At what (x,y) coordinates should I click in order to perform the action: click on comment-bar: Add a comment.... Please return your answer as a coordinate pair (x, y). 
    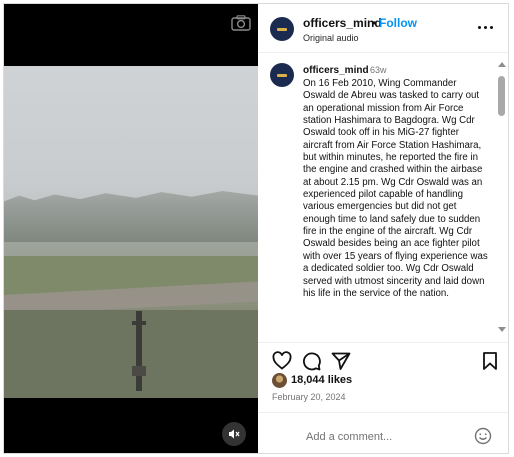
    Looking at the image, I should click on (383, 432).